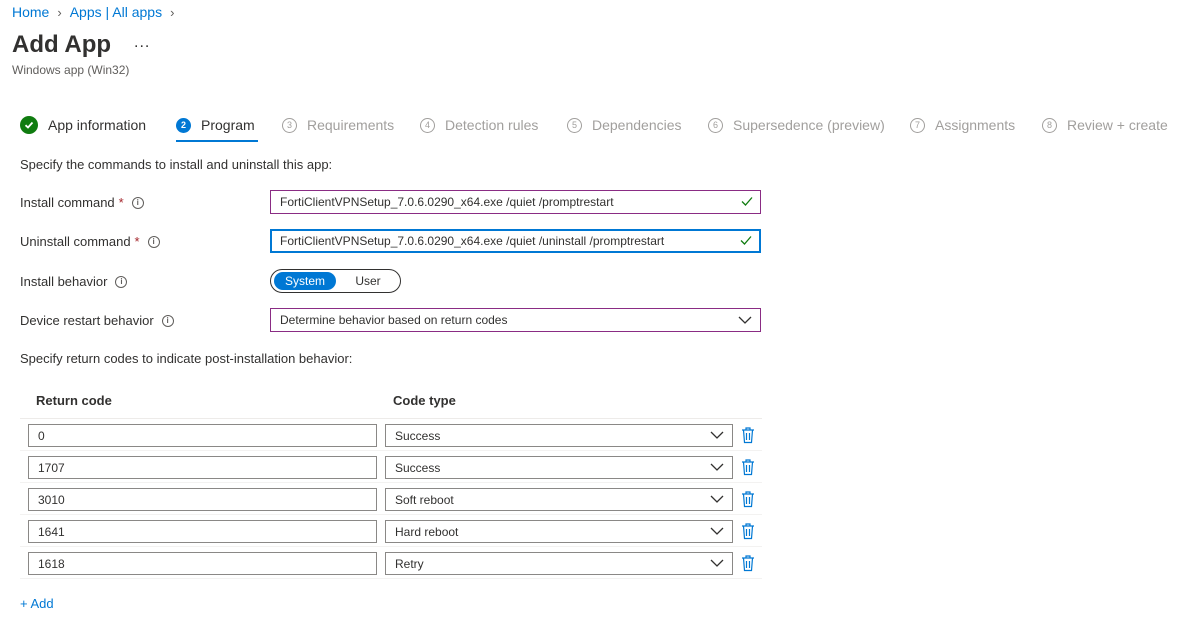 Image resolution: width=1196 pixels, height=621 pixels. What do you see at coordinates (1117, 125) in the screenshot?
I see `step-label: Review + create` at bounding box center [1117, 125].